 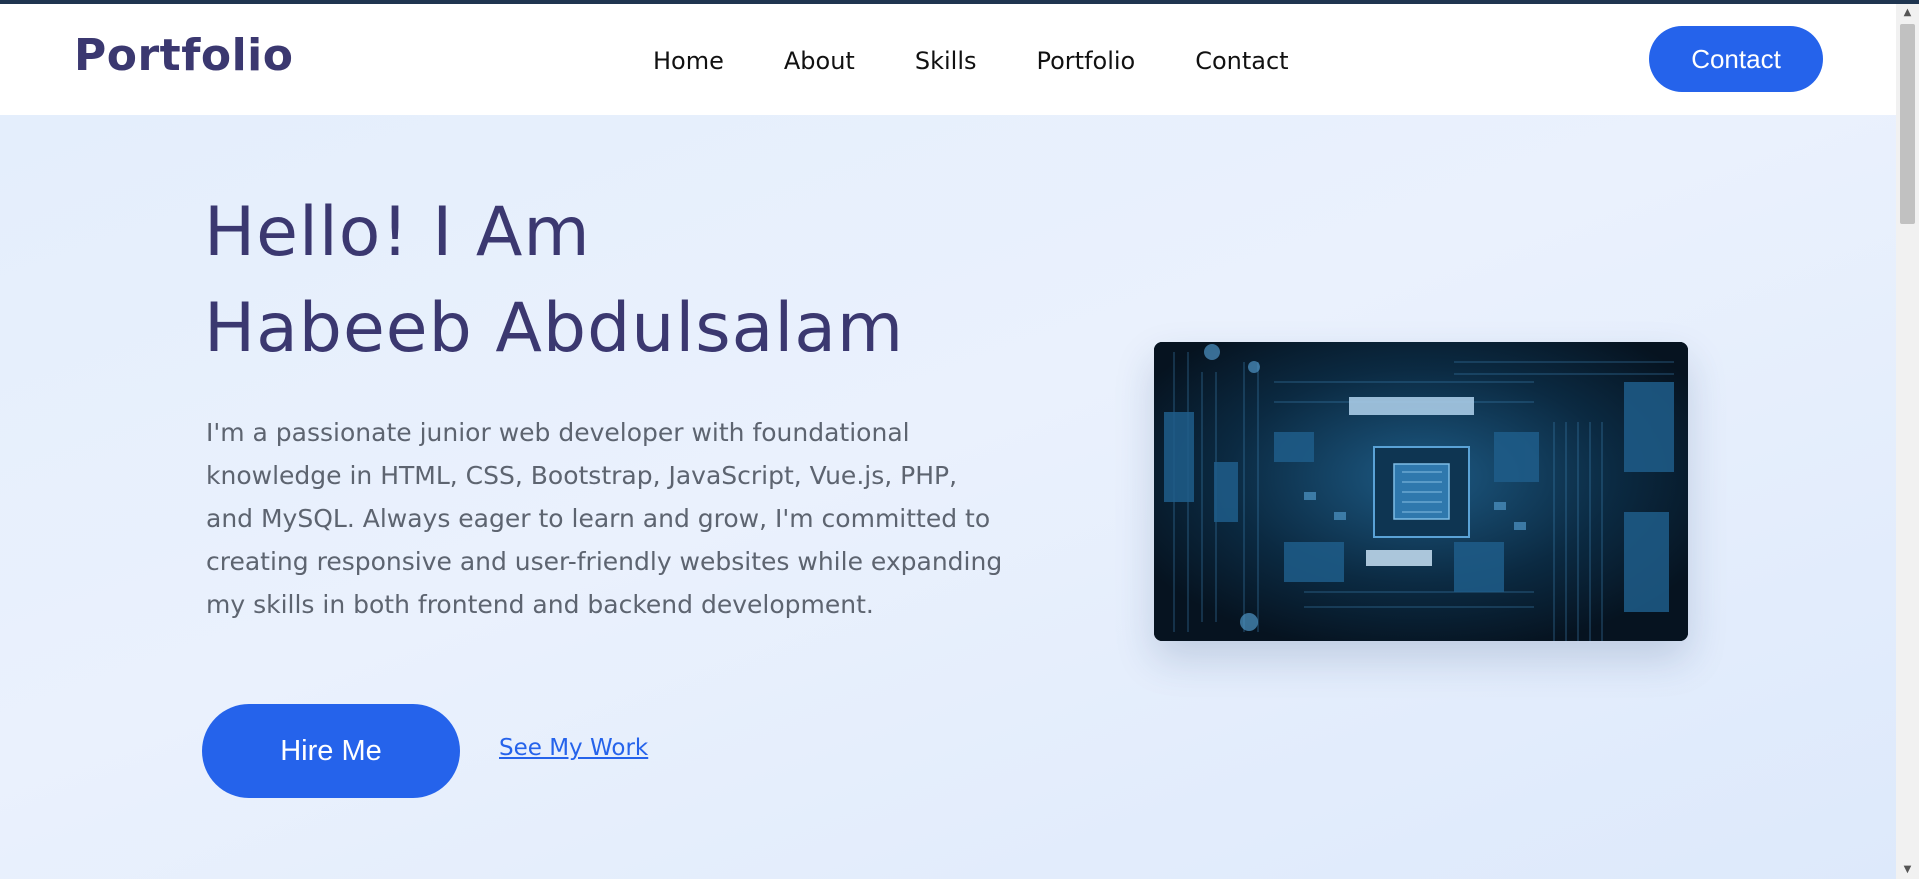 What do you see at coordinates (819, 61) in the screenshot?
I see `nav-link-about: About` at bounding box center [819, 61].